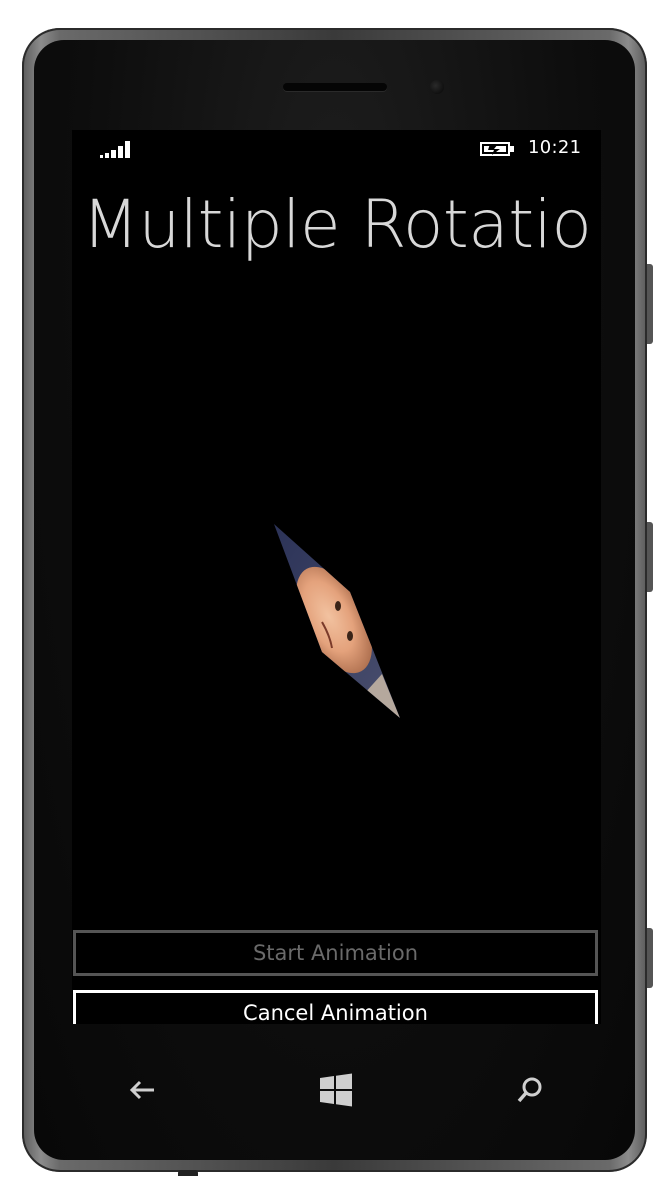 The width and height of the screenshot is (672, 1200). I want to click on start-animation-button: Start Animation, so click(335, 953).